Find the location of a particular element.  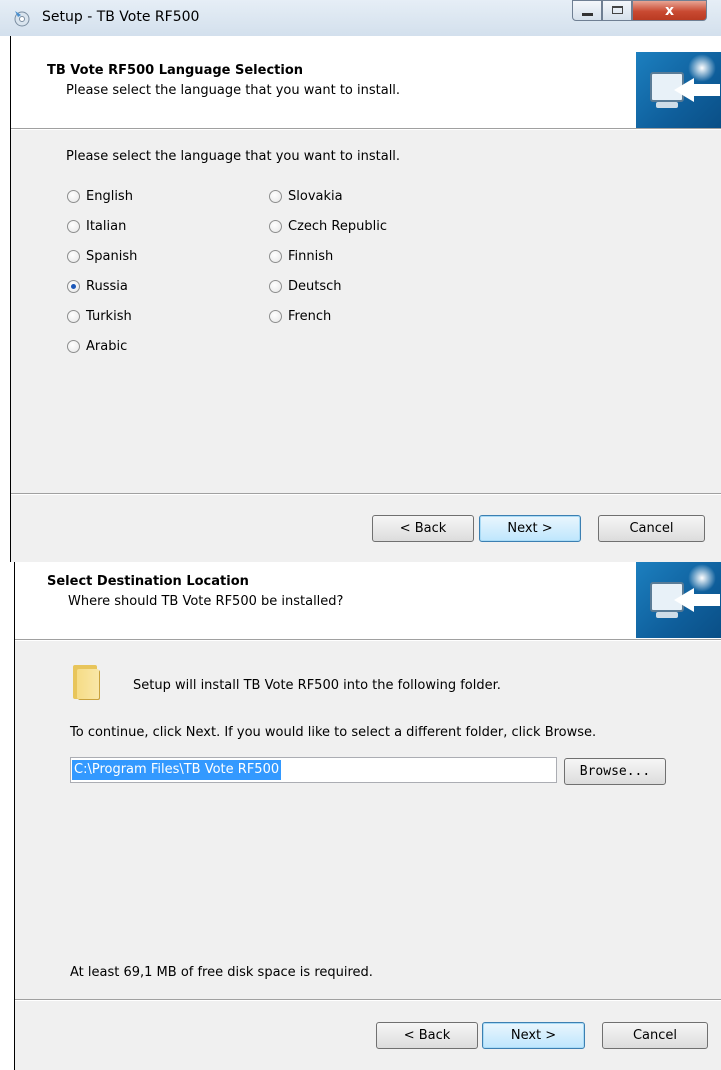

radio-czech-republic: Czech Republic is located at coordinates (328, 226).